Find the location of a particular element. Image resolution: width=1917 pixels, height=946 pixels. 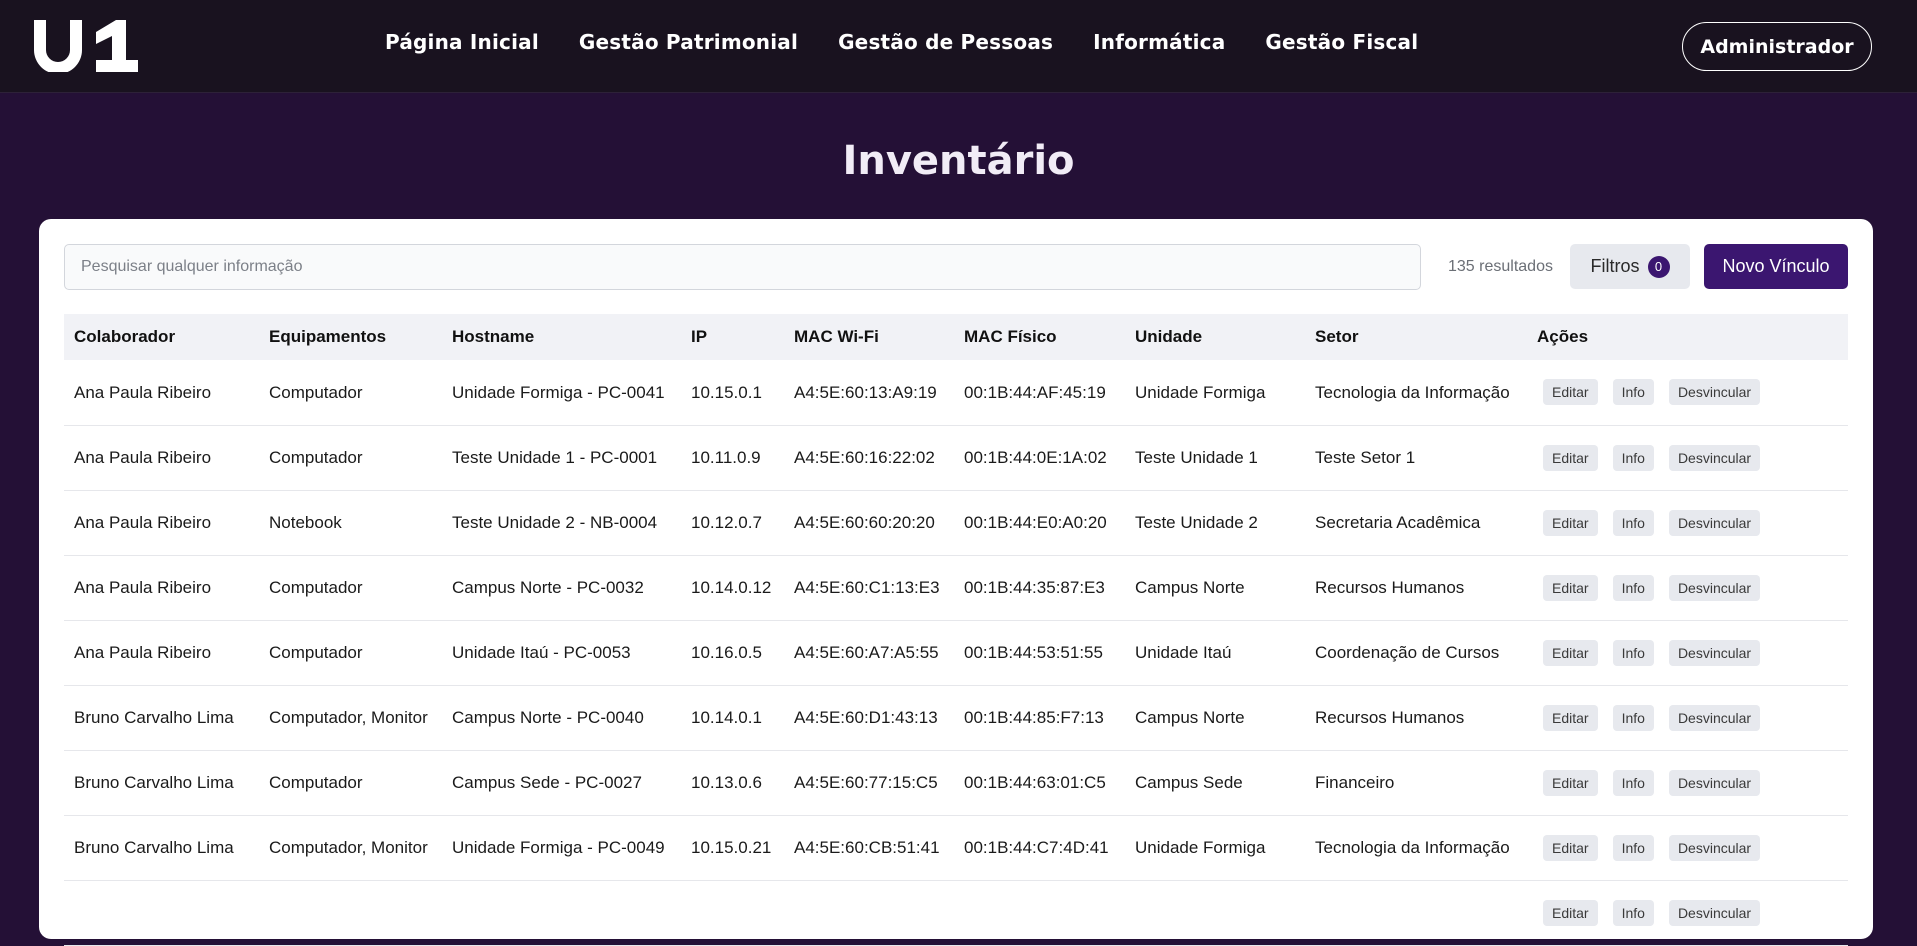

cell-mac-wifi: A4:5E:60:16:22:02 is located at coordinates (869, 458).